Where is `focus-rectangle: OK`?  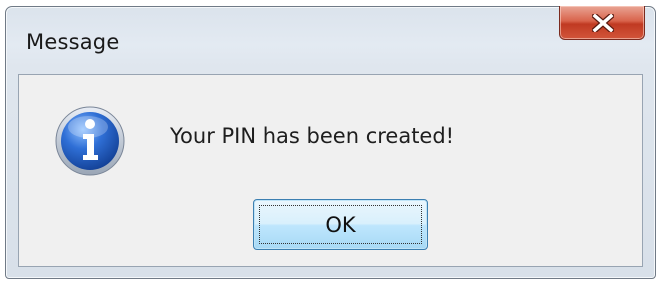 focus-rectangle: OK is located at coordinates (340, 224).